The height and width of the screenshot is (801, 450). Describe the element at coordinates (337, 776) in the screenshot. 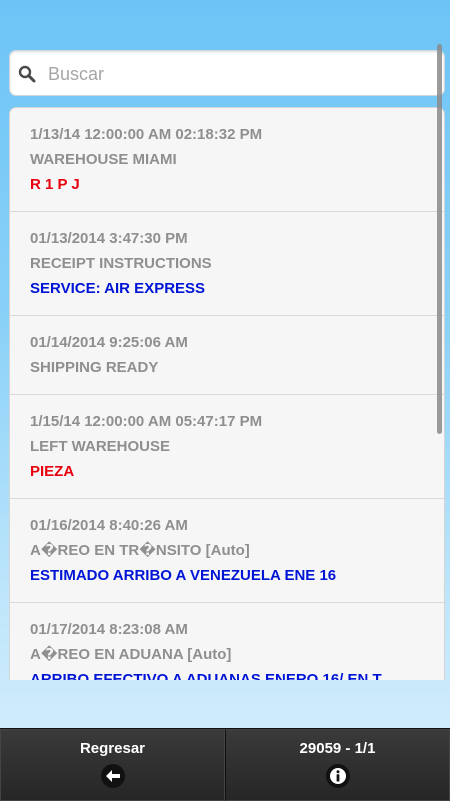

I see `info-icon` at that location.